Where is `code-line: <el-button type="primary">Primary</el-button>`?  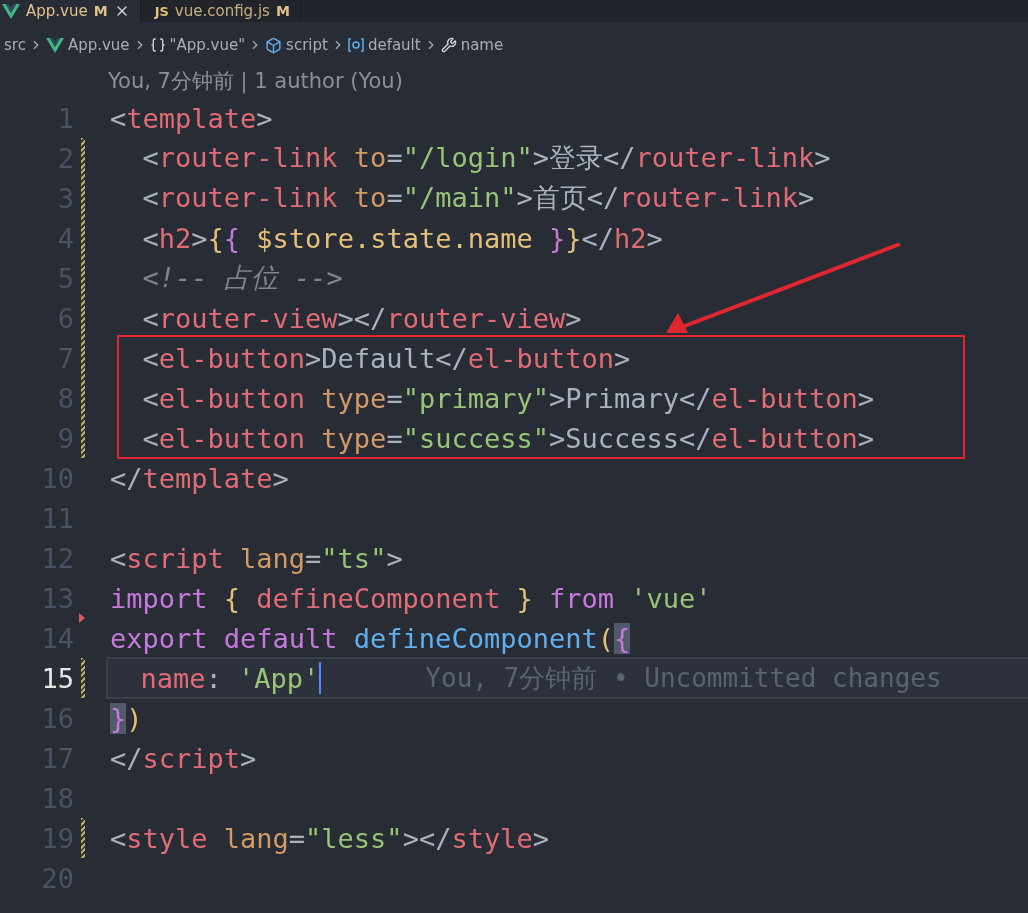 code-line: <el-button type="primary">Primary</el-button> is located at coordinates (508, 398).